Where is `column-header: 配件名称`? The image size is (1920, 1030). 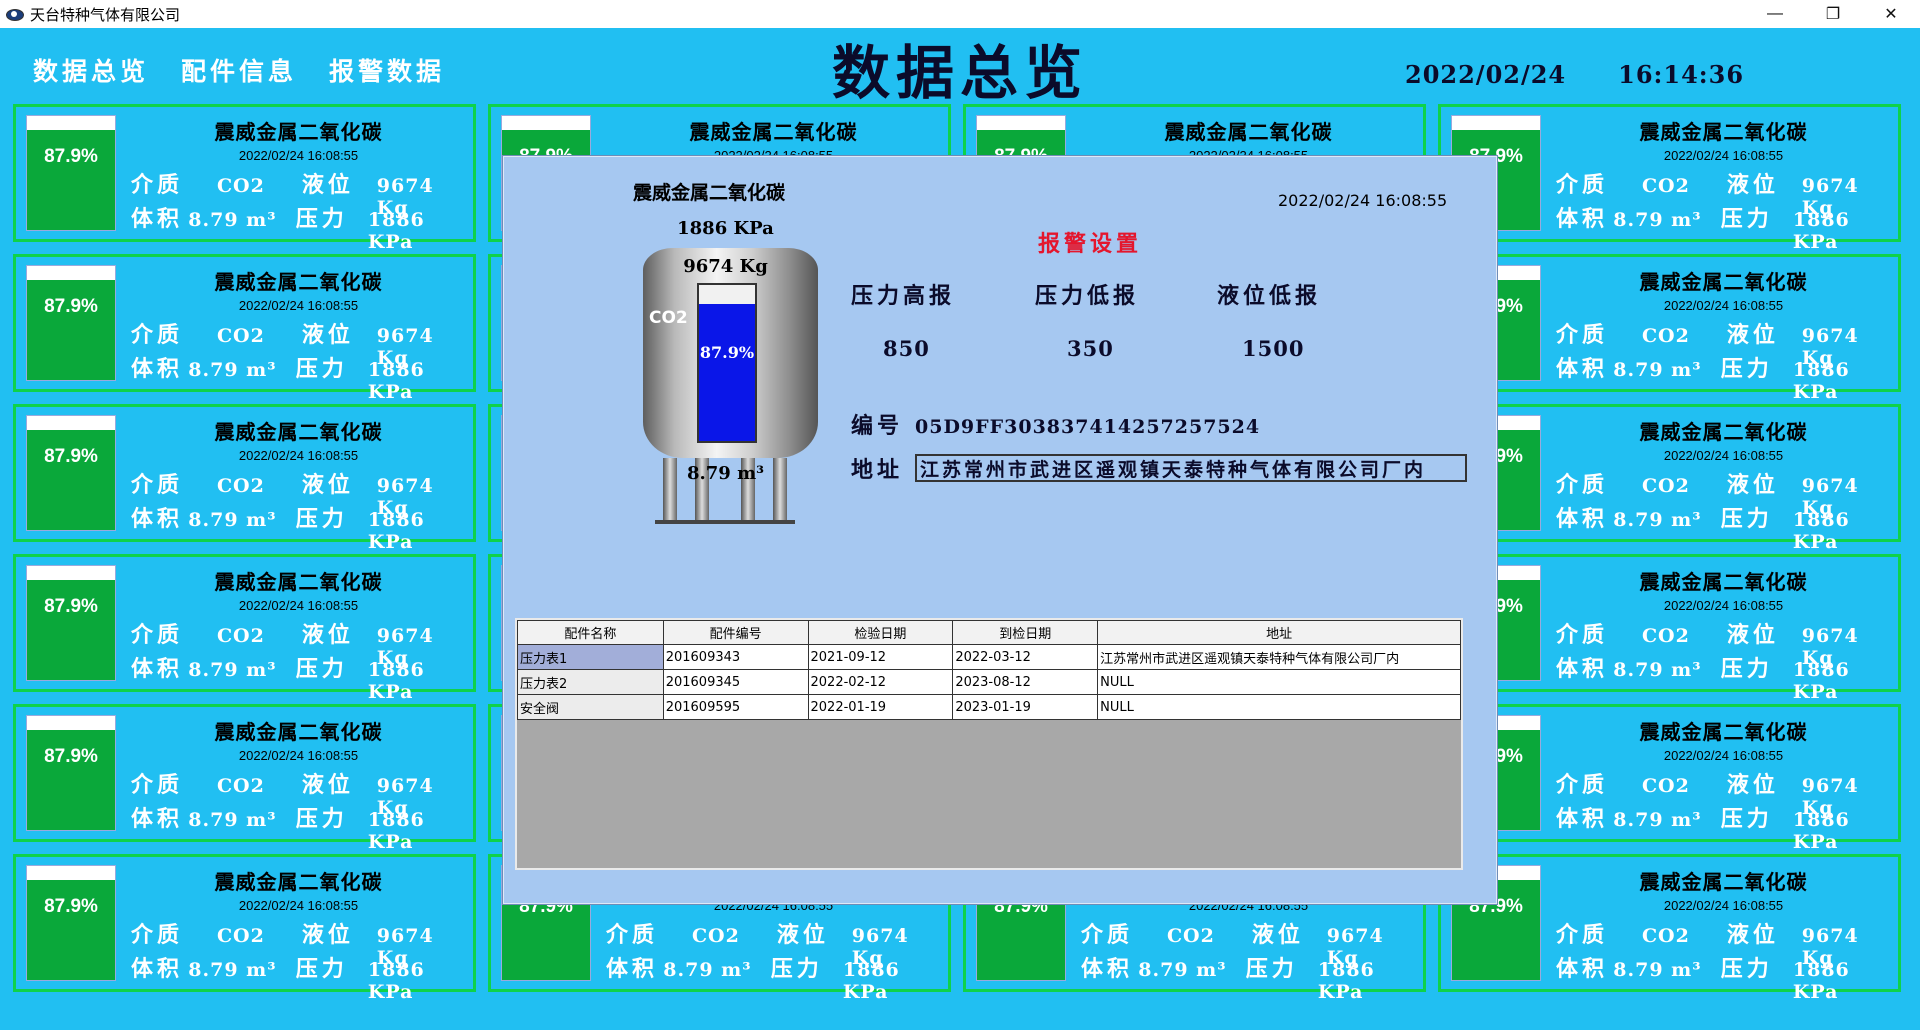
column-header: 配件名称 is located at coordinates (590, 632).